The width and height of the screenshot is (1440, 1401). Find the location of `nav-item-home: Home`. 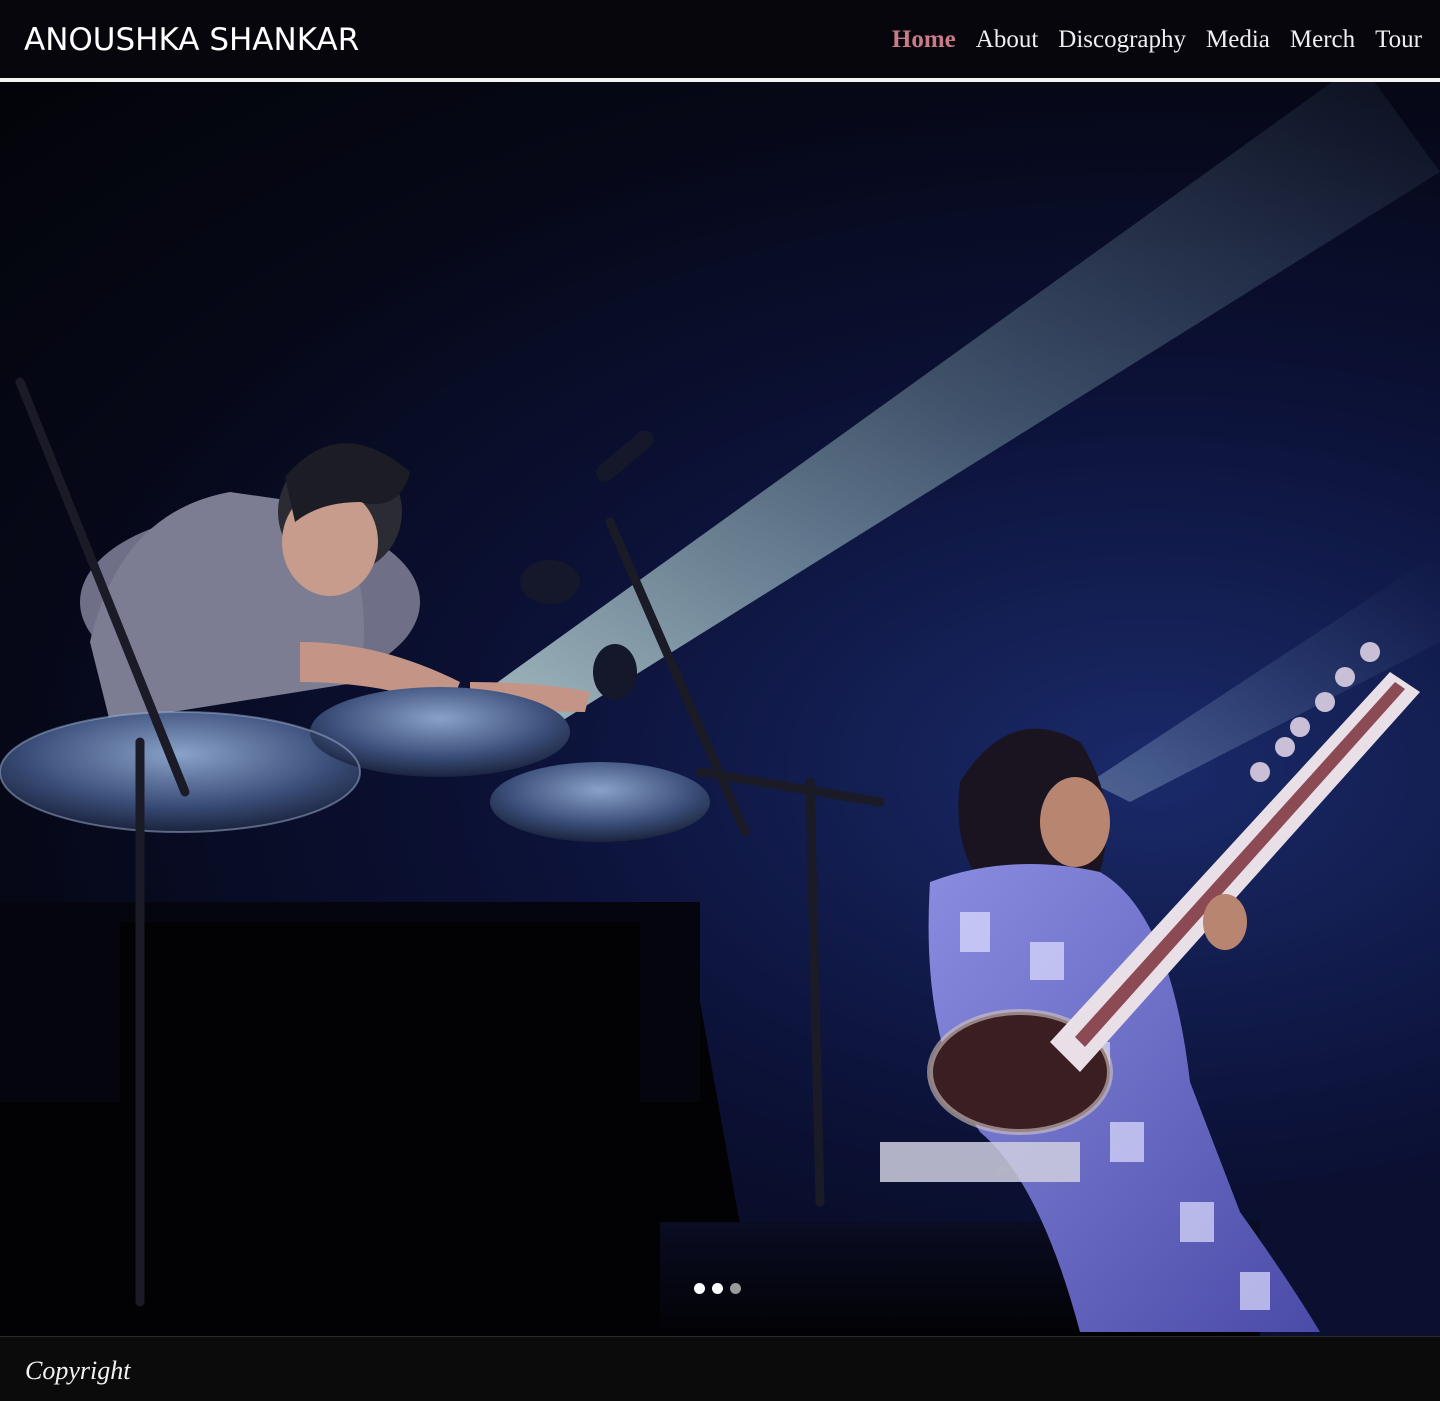

nav-item-home: Home is located at coordinates (924, 40).